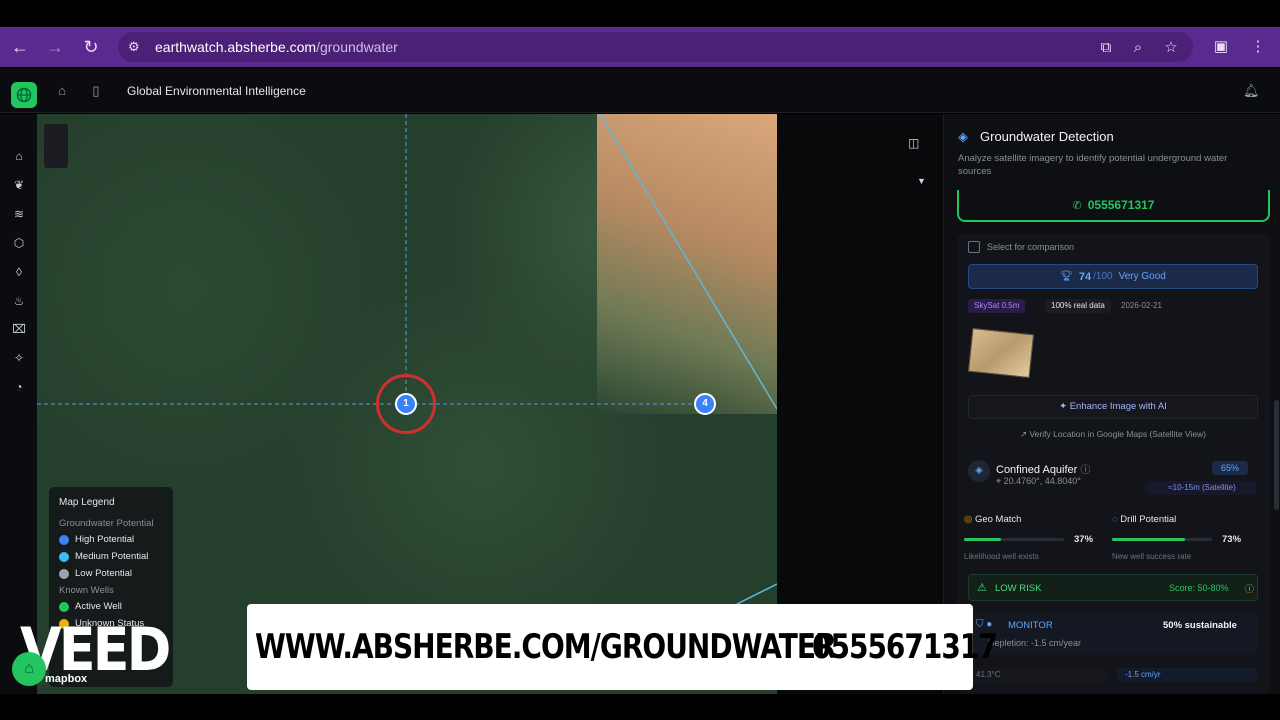 This screenshot has width=1280, height=720. Describe the element at coordinates (1148, 539) in the screenshot. I see `drill-fill` at that location.